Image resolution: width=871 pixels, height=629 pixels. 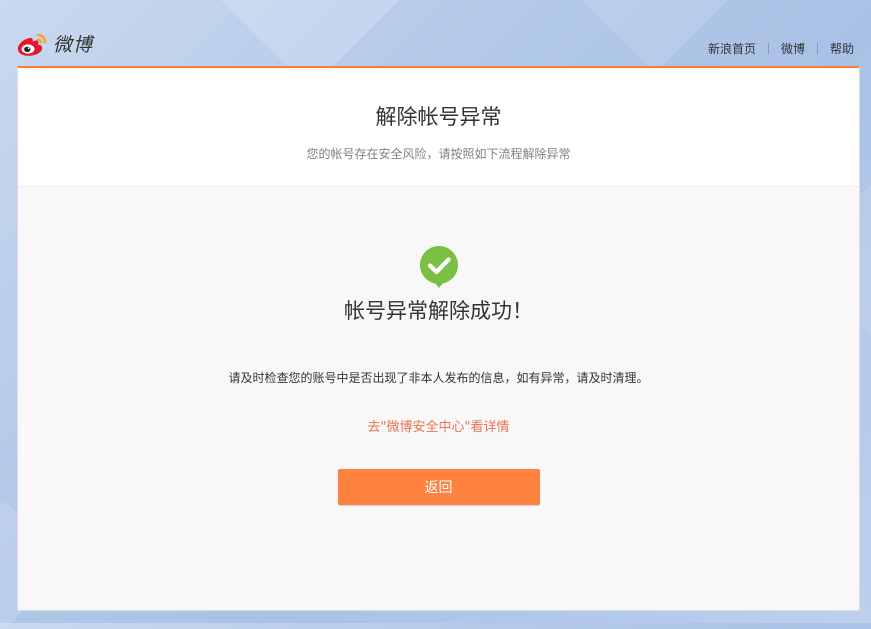 I want to click on back-button: 返回, so click(x=438, y=487).